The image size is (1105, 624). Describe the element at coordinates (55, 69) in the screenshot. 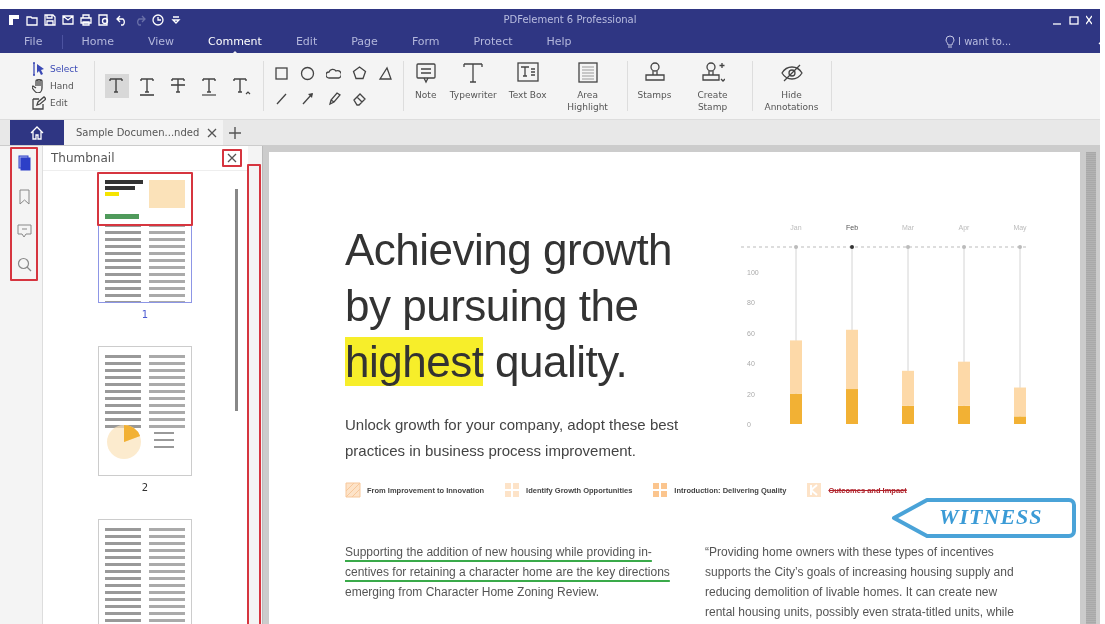

I see `mode-button: Select` at that location.